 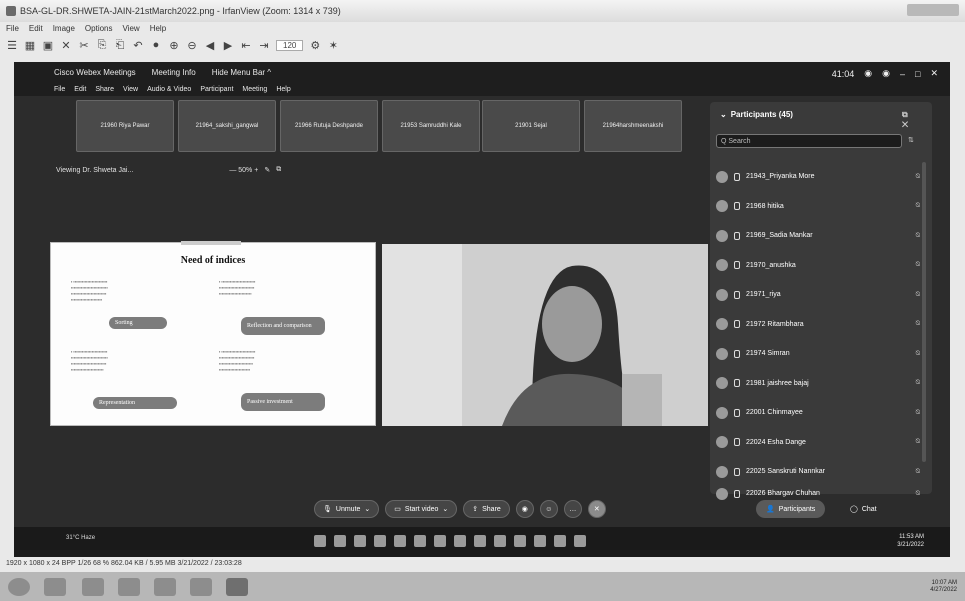 What do you see at coordinates (290, 45) in the screenshot?
I see `zoom-field: 120` at bounding box center [290, 45].